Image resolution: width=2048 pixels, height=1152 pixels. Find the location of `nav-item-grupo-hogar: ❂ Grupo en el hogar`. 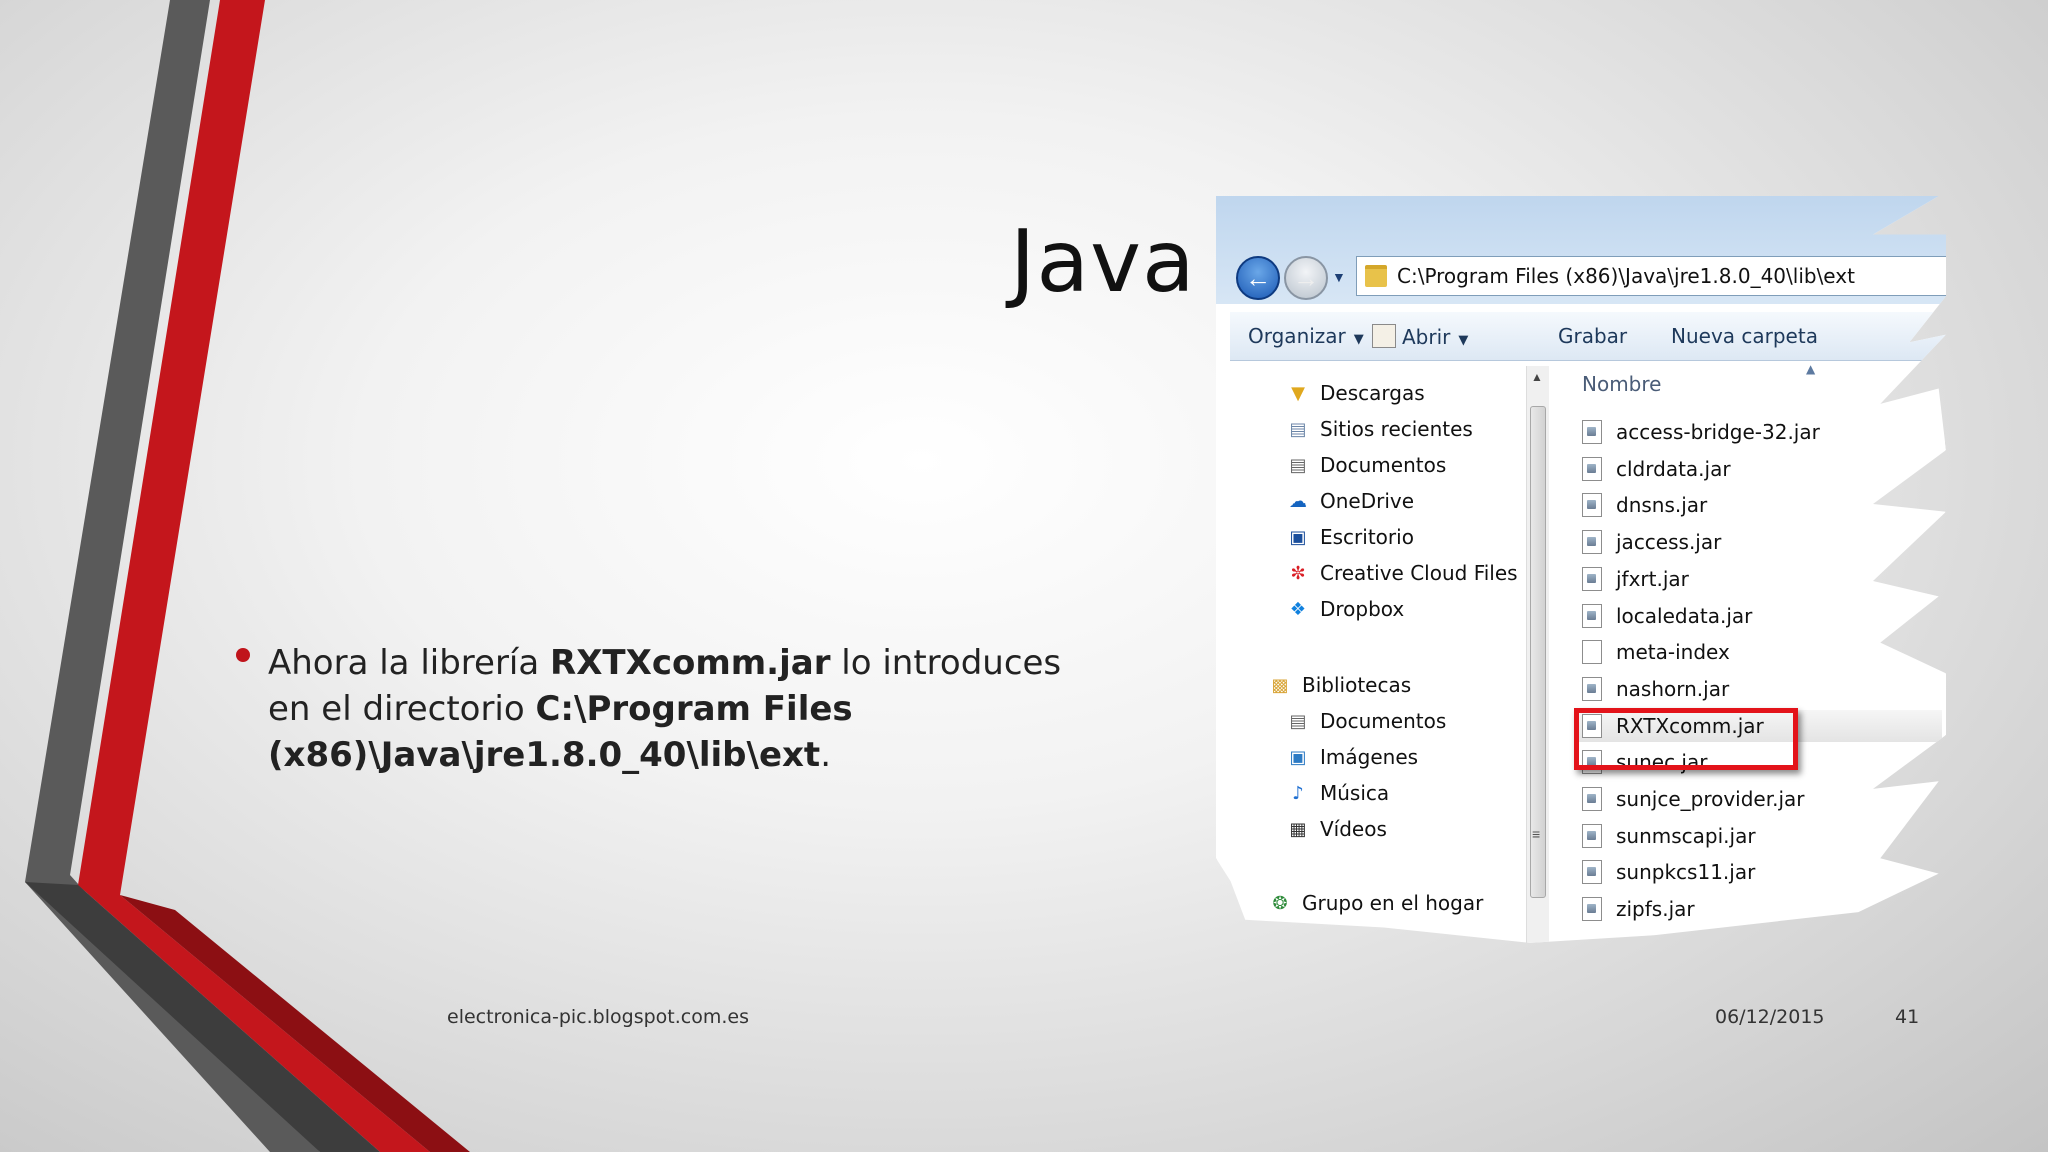

nav-item-grupo-hogar: ❂ Grupo en el hogar is located at coordinates (1375, 903).